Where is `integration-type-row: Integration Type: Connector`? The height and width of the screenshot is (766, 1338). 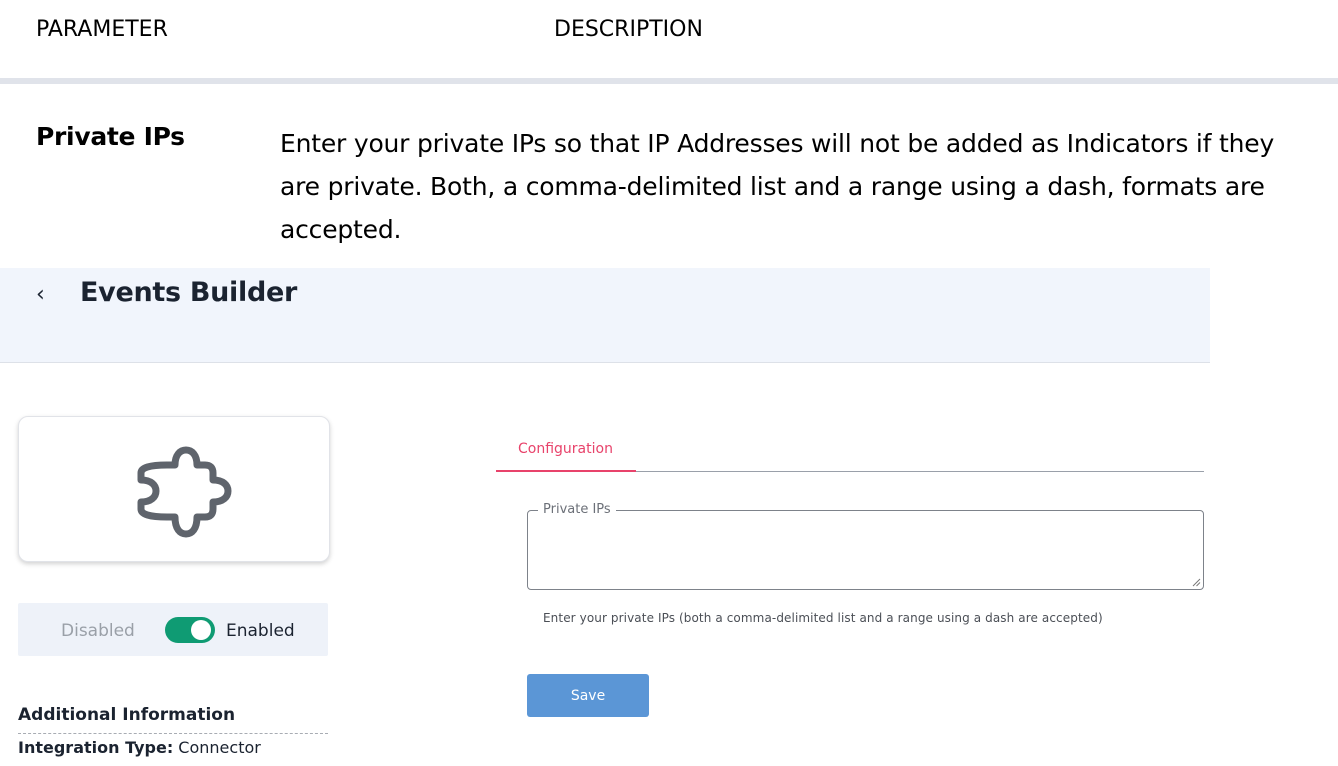
integration-type-row: Integration Type: Connector is located at coordinates (139, 747).